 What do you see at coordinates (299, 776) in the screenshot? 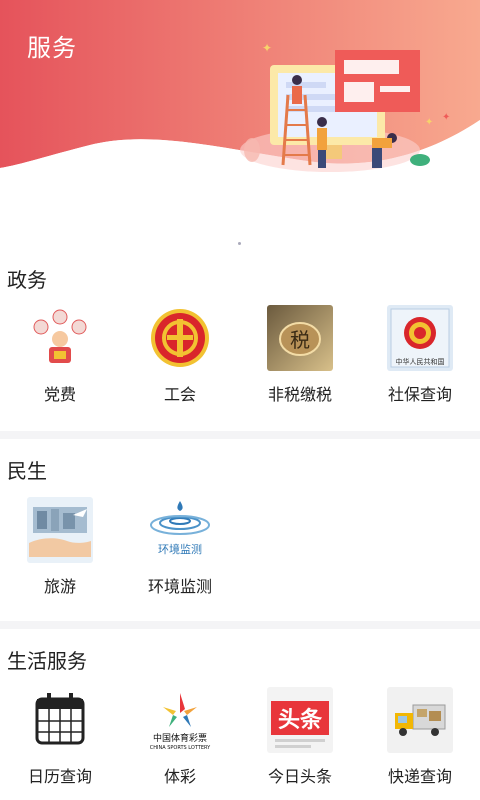
I see `service-label: 今日头条` at bounding box center [299, 776].